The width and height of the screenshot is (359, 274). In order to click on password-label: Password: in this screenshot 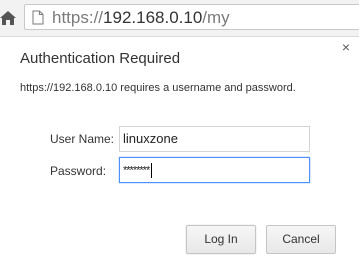, I will do `click(78, 171)`.